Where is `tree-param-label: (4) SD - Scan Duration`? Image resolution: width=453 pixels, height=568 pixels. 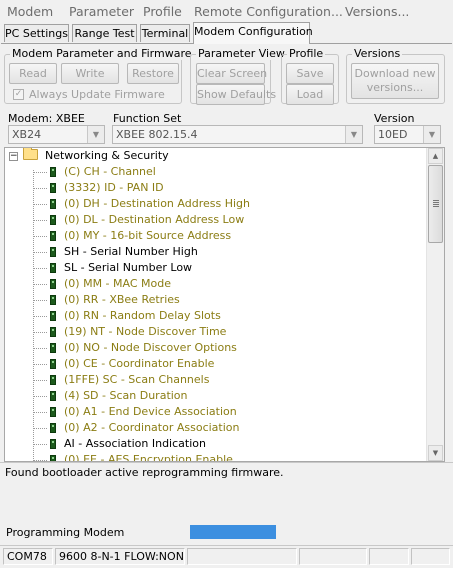 tree-param-label: (4) SD - Scan Duration is located at coordinates (126, 395).